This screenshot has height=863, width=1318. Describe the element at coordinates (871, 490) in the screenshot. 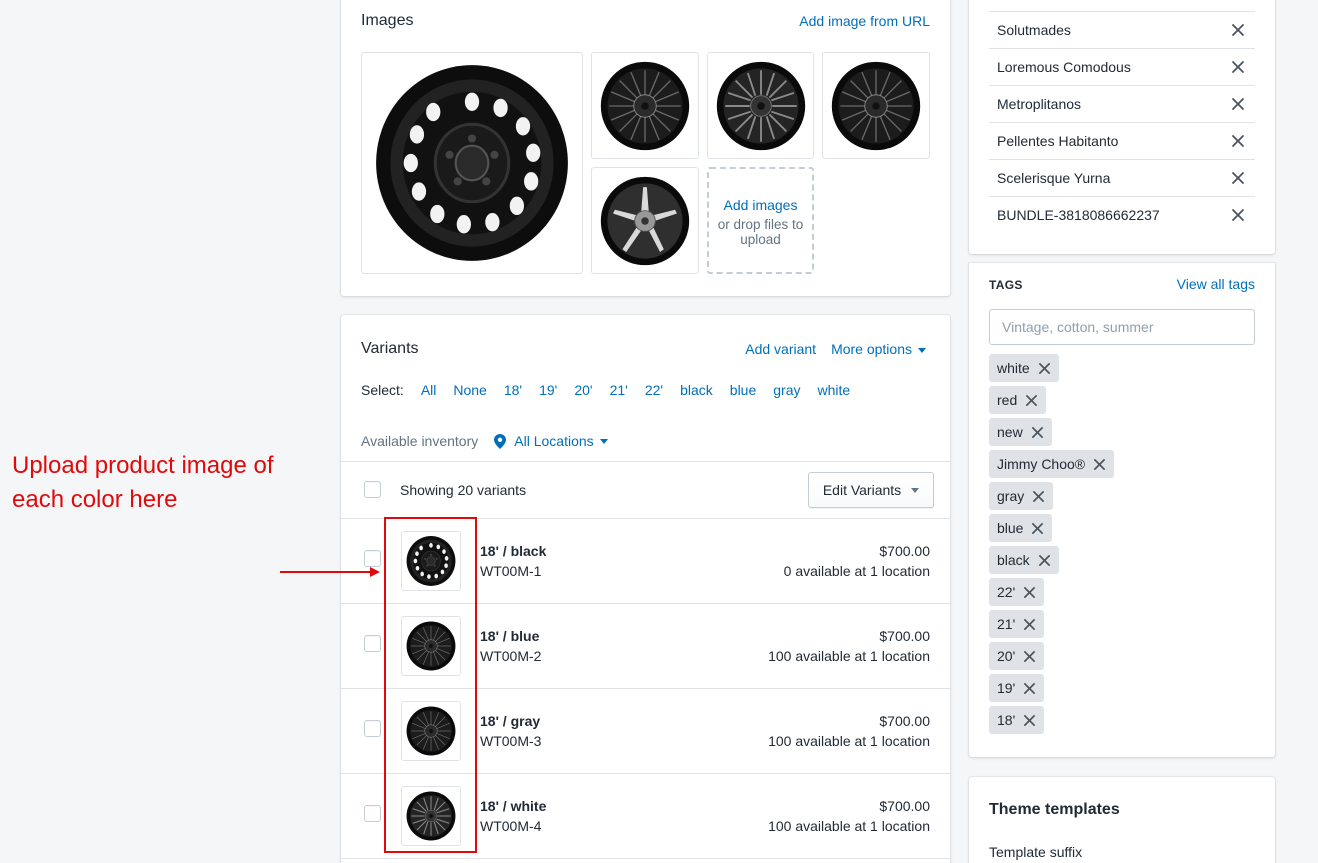

I see `edit-variants-button: Edit Variants` at that location.